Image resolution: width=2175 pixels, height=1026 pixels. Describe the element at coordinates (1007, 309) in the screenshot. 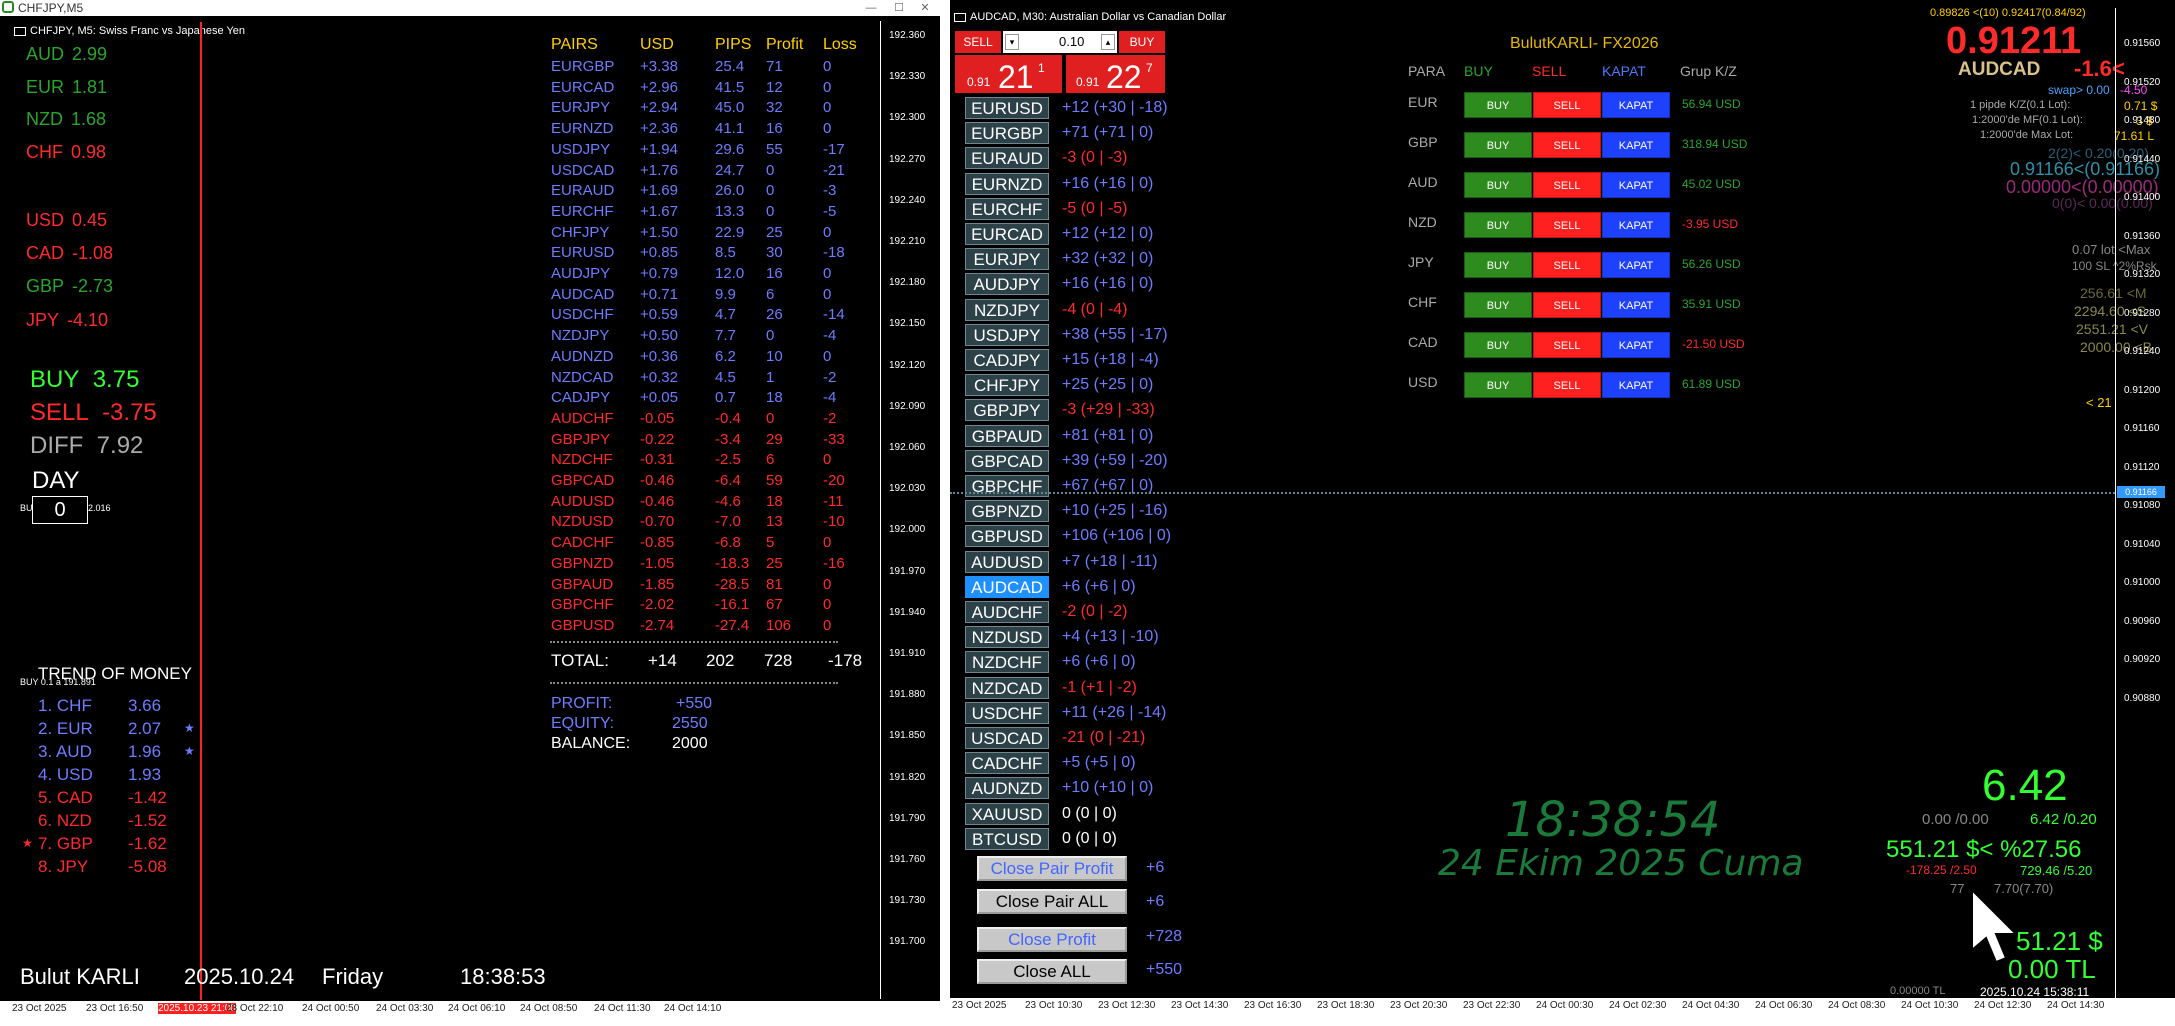

I see `pair-button-nzdjpy: NZDJPY` at that location.